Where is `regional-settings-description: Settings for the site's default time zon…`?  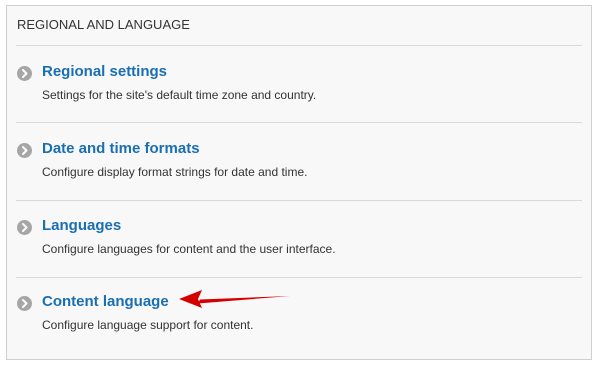 regional-settings-description: Settings for the site's default time zon… is located at coordinates (179, 95).